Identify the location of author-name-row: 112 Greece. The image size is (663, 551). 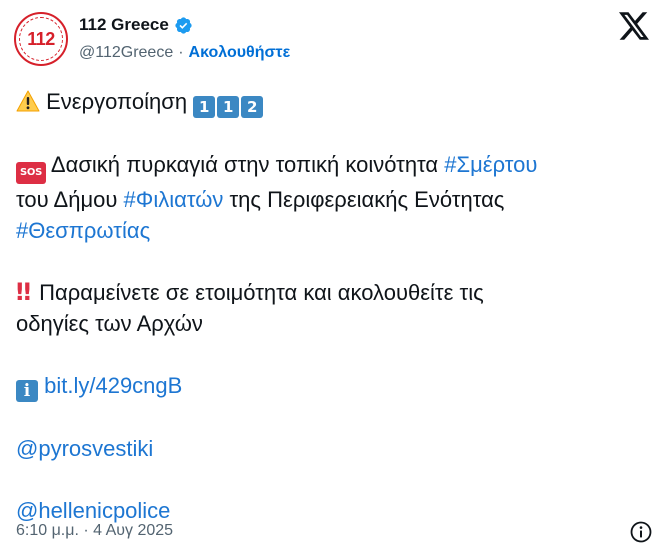
(136, 25).